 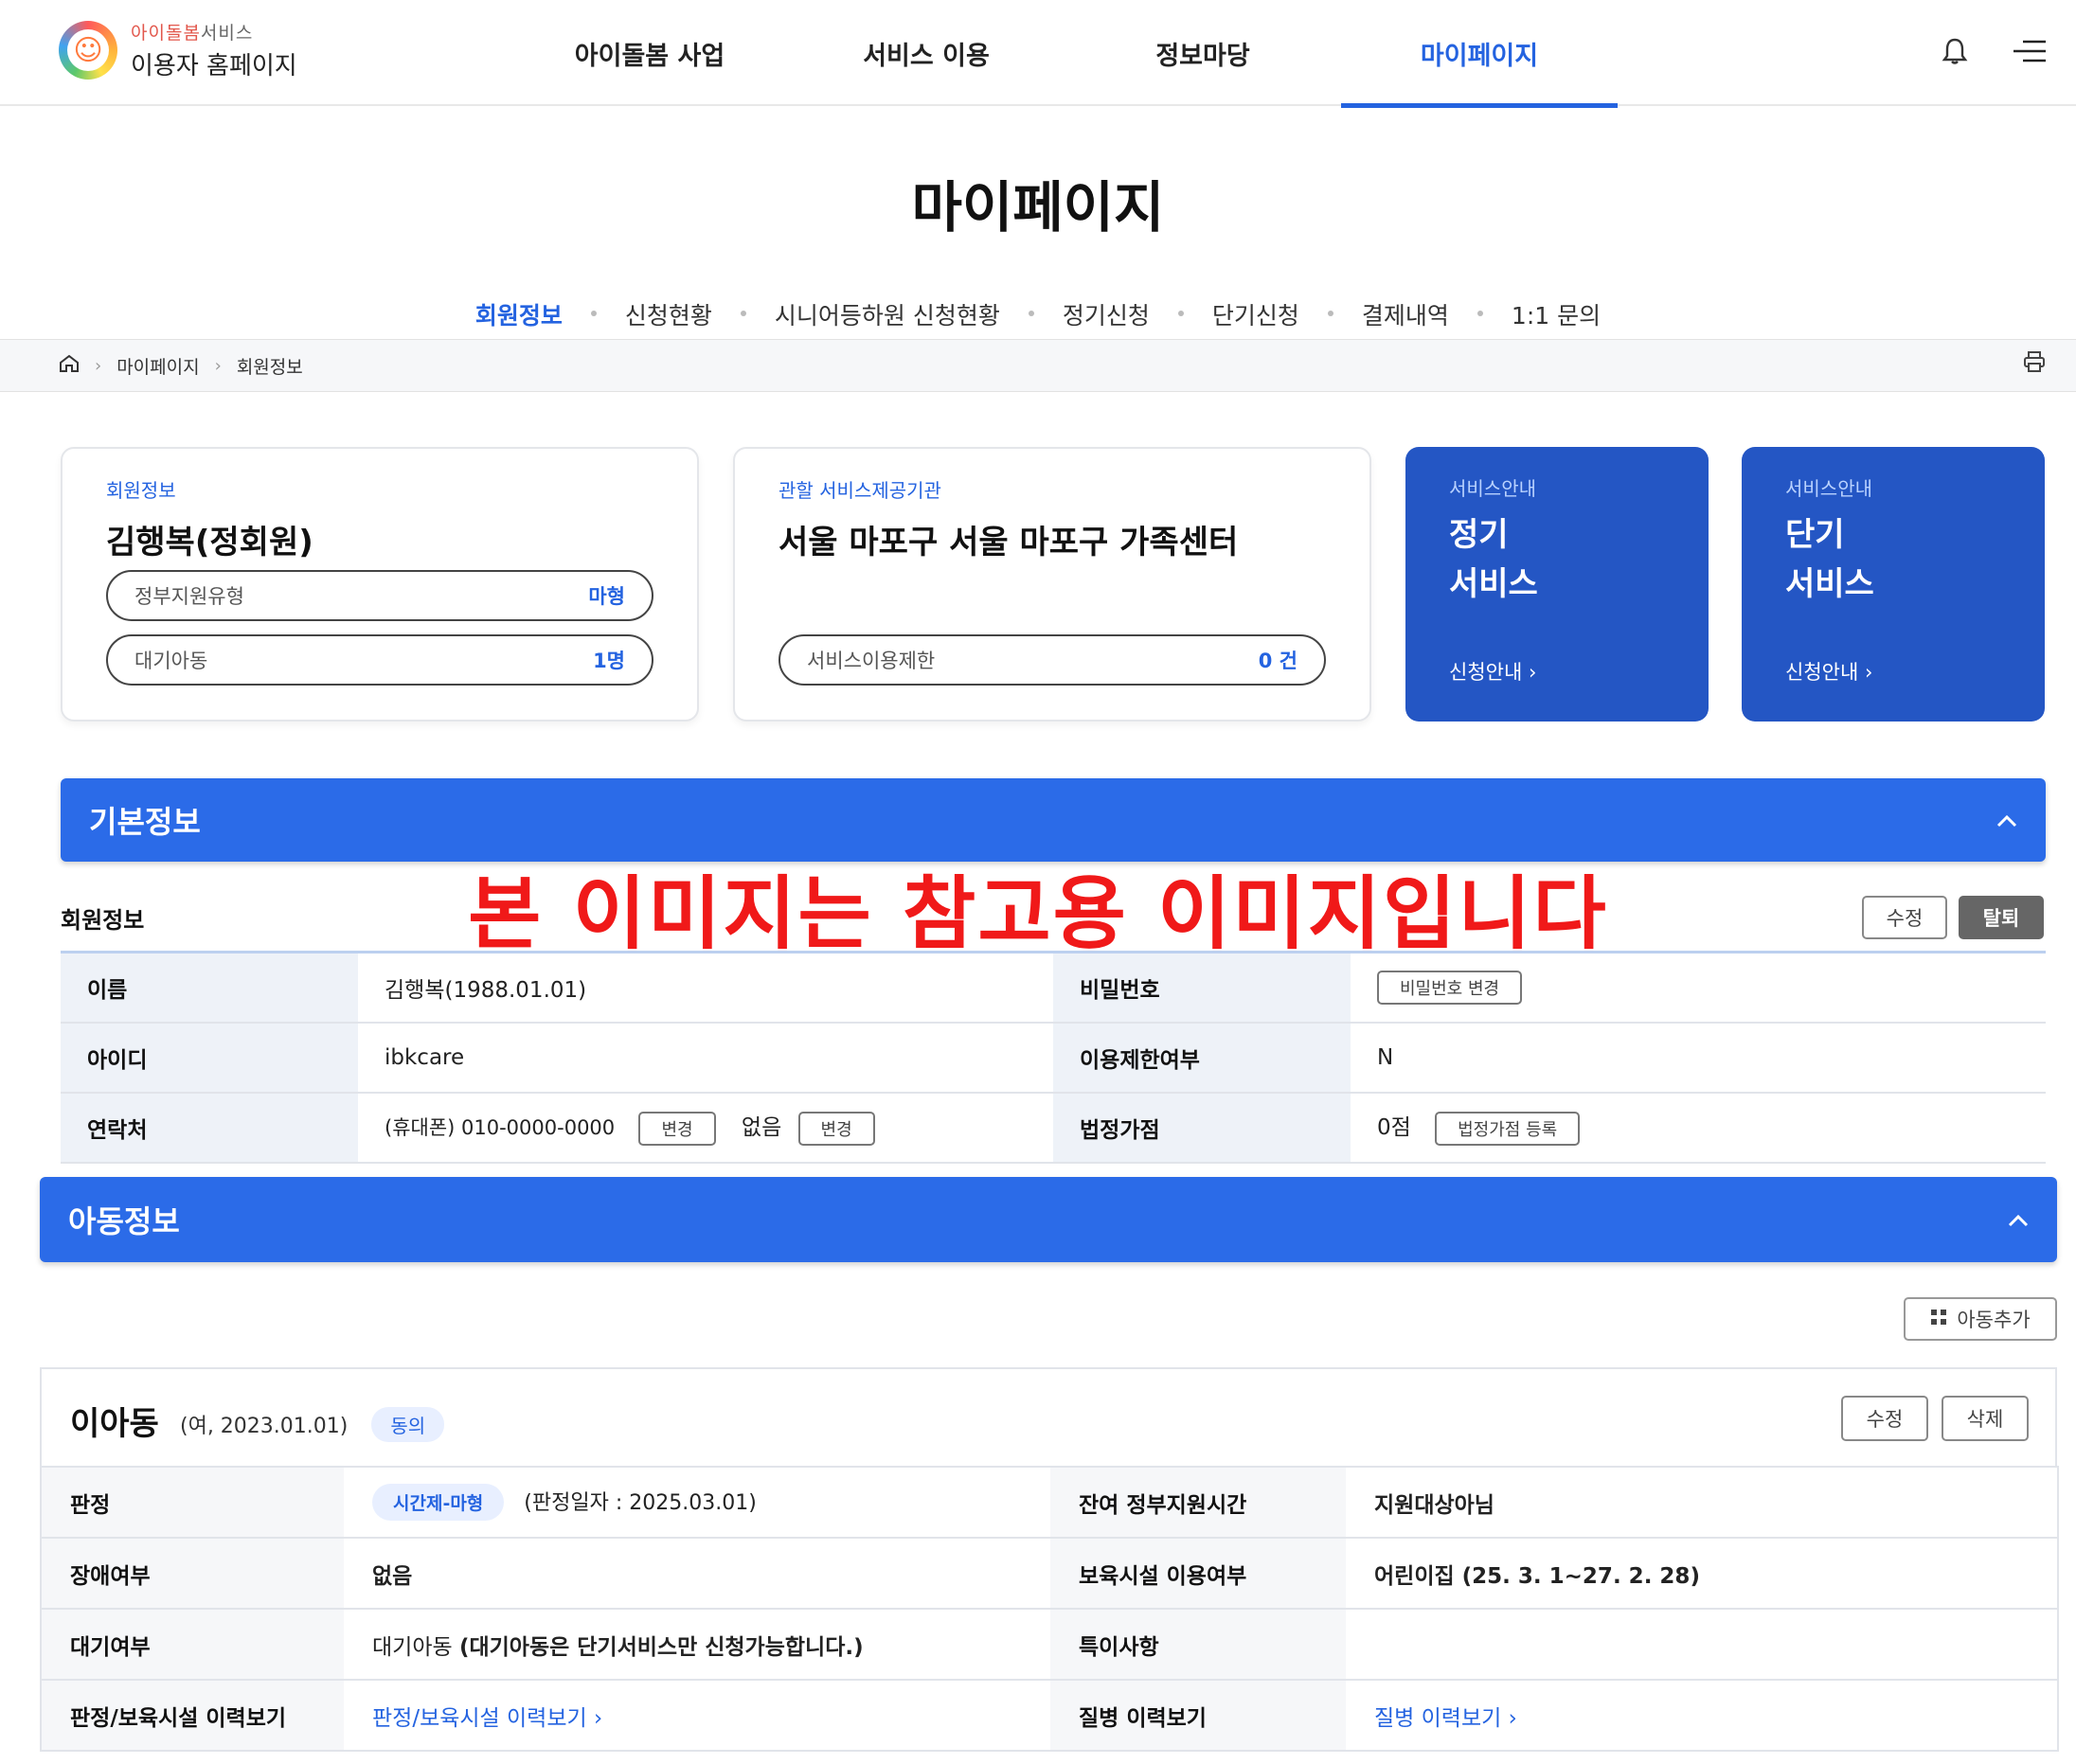 What do you see at coordinates (697, 1574) in the screenshot?
I see `disability-value: 없음` at bounding box center [697, 1574].